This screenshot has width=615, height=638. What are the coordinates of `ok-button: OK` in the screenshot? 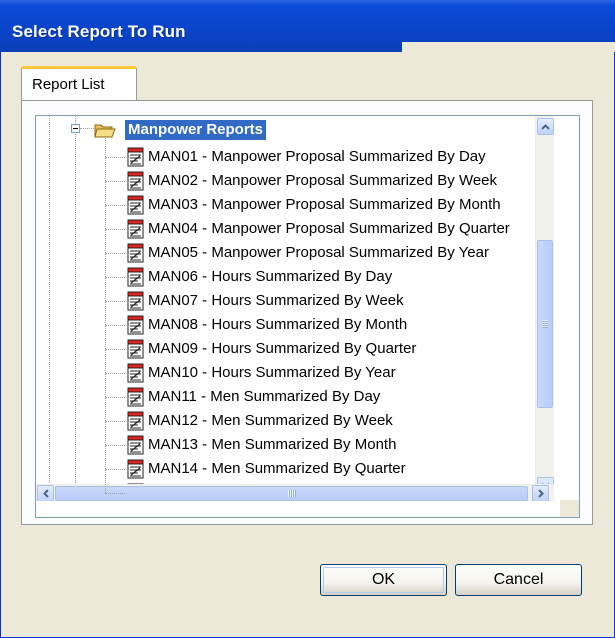 It's located at (383, 580).